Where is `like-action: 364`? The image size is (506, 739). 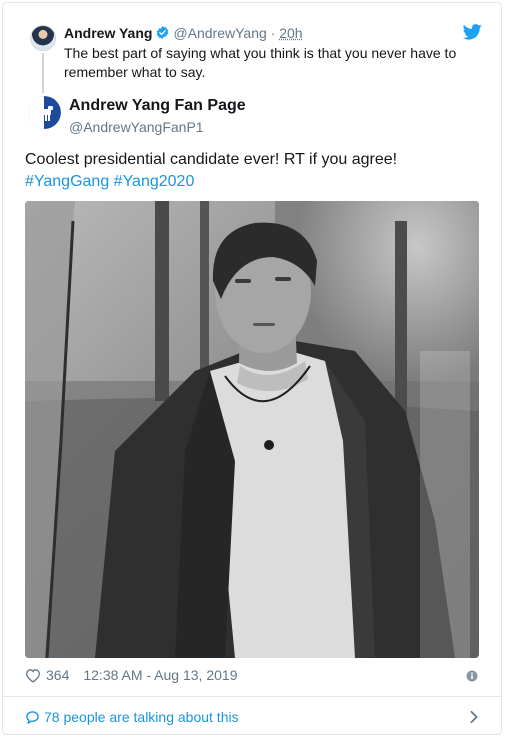
like-action: 364 is located at coordinates (54, 675).